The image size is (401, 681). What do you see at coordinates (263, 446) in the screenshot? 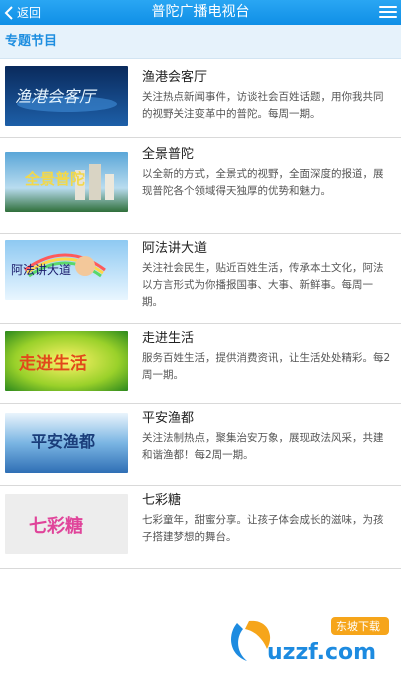
I see `program-description: 关注法制热点，聚集治安万象，展现政法风采，共建和谐渔都！每2周一期。` at bounding box center [263, 446].